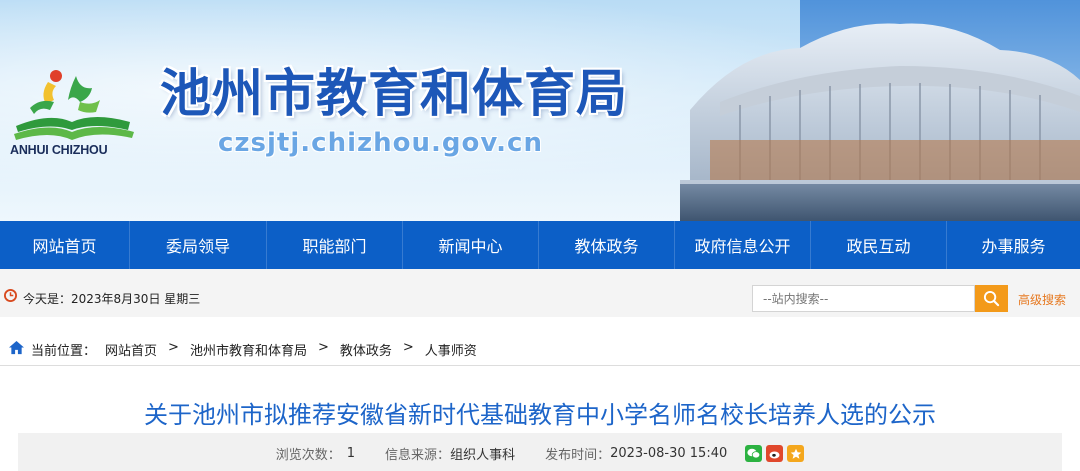  I want to click on breadcrumb-prefix: 当前位置：, so click(64, 351).